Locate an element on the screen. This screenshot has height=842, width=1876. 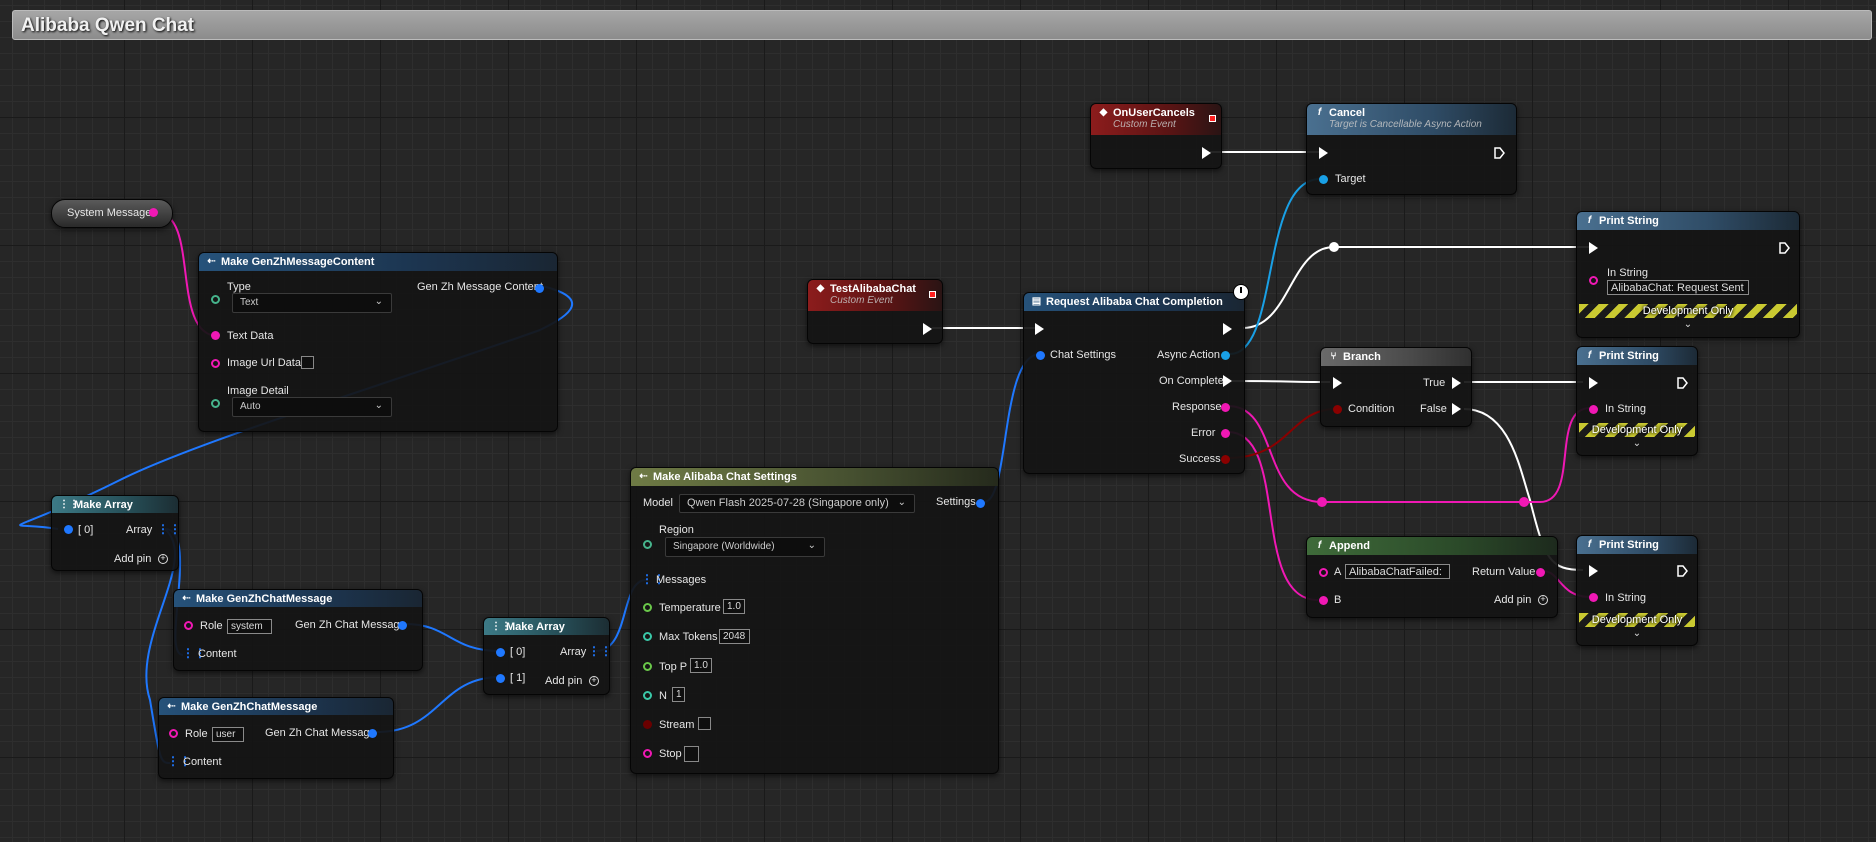
n-pin is located at coordinates (647, 695).